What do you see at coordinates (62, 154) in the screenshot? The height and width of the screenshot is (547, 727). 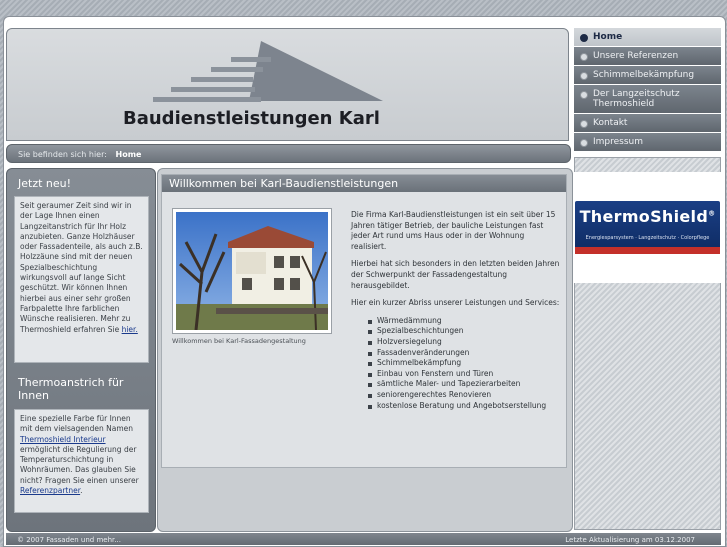 I see `breadcrumb-prefix: Sie befinden sich hier:` at bounding box center [62, 154].